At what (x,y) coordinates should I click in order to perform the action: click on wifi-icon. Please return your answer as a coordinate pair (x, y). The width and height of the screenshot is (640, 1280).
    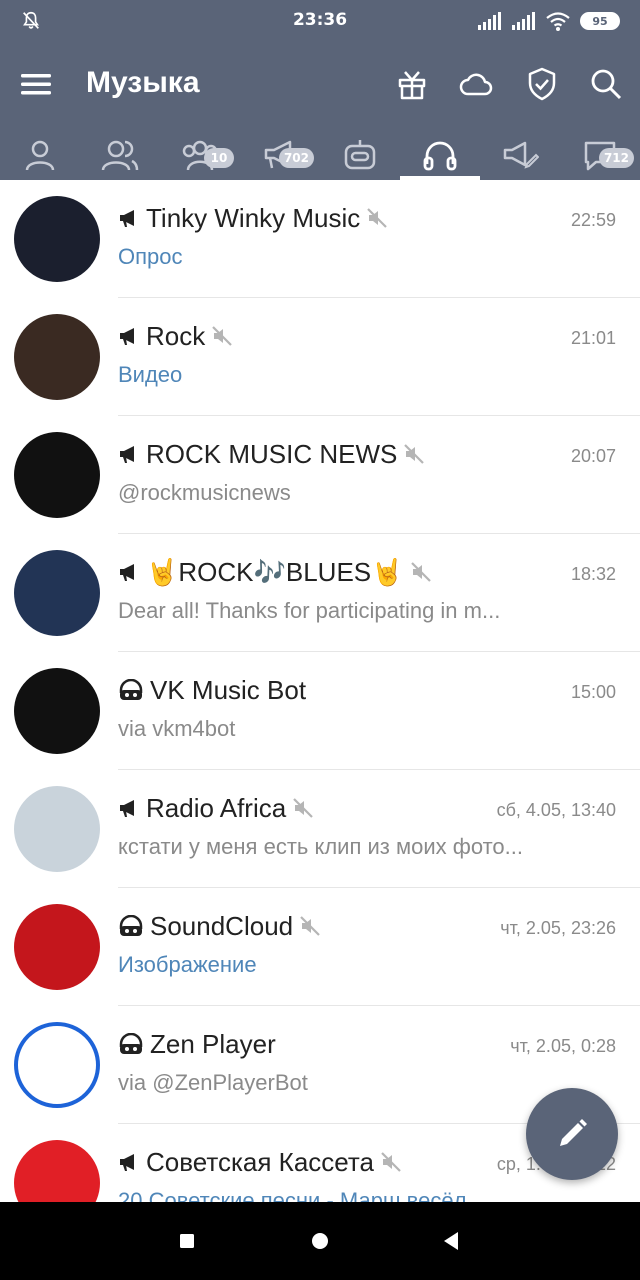
    Looking at the image, I should click on (558, 21).